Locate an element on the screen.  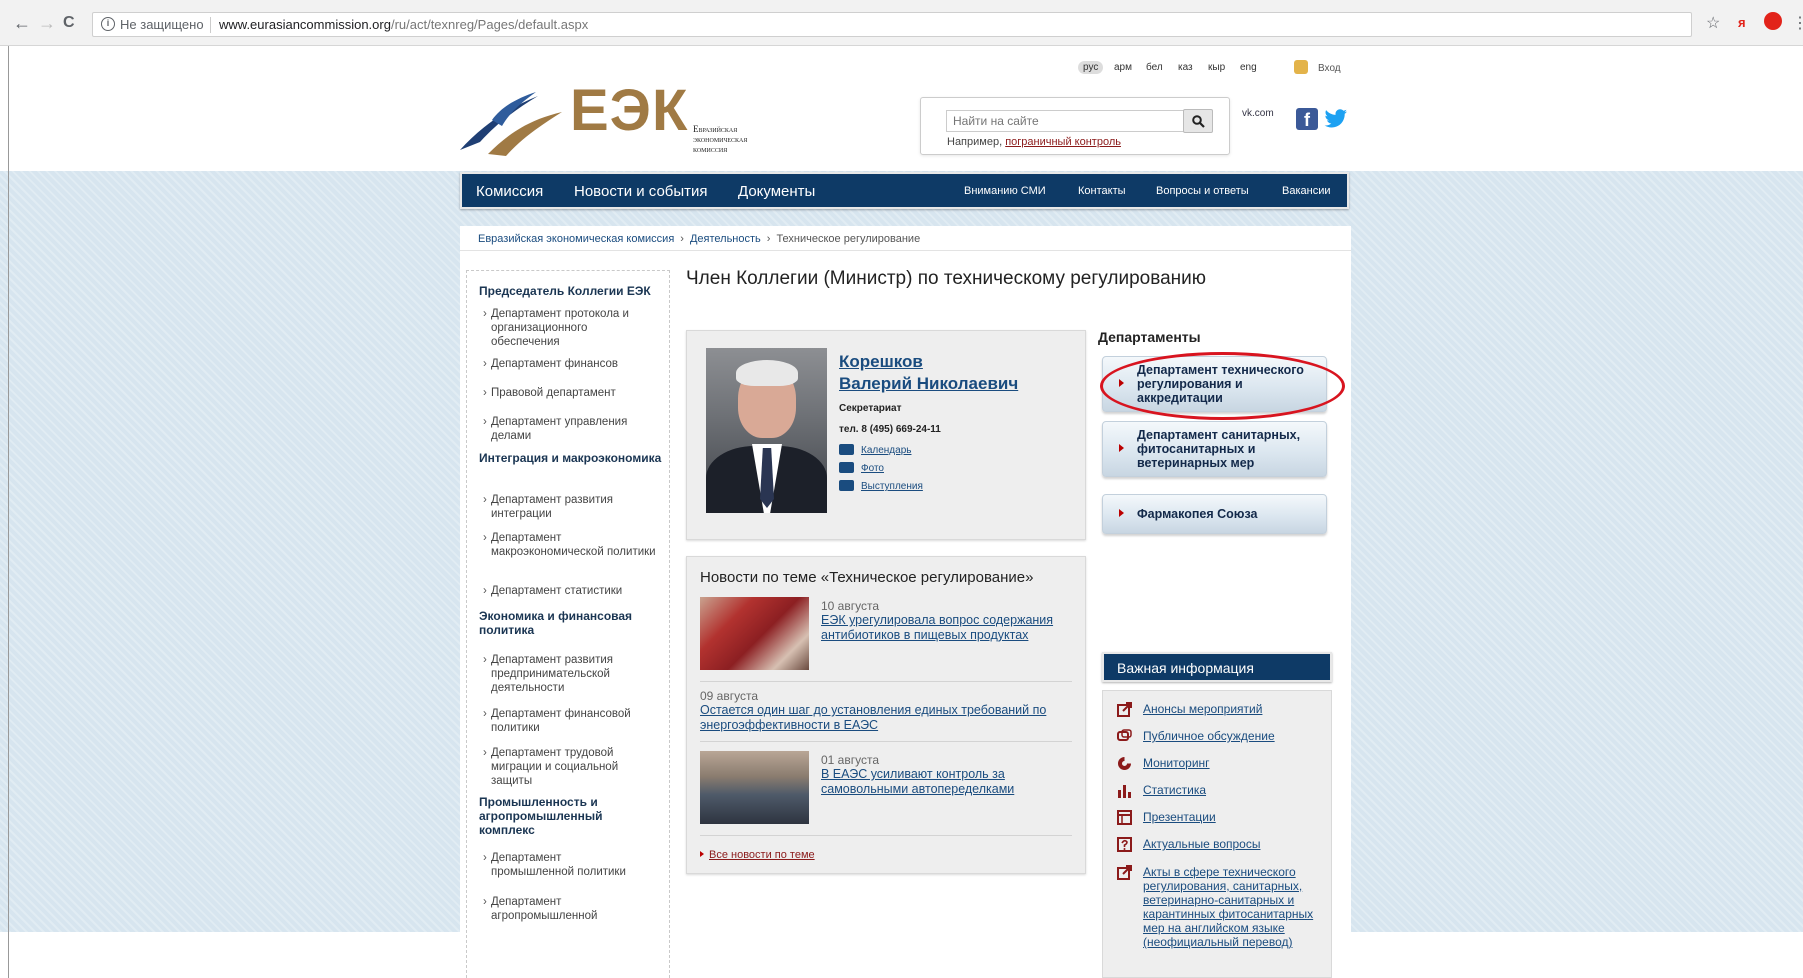
omnibox-divider is located at coordinates (210, 25).